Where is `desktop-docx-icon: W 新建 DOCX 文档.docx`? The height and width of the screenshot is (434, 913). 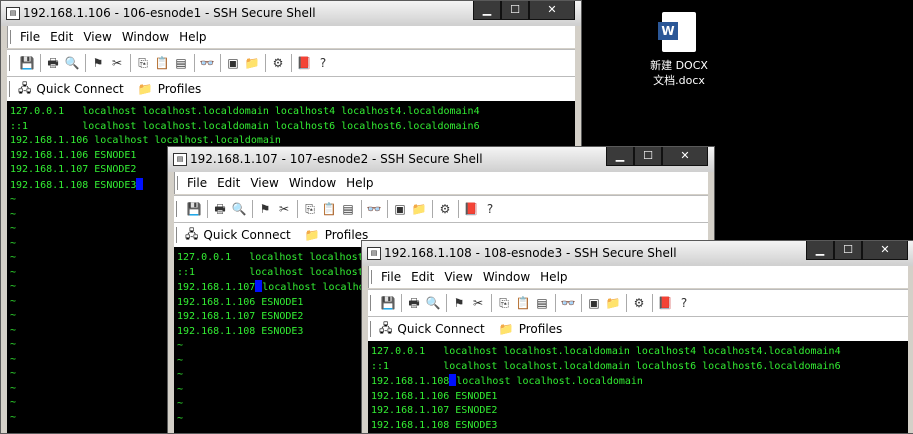 desktop-docx-icon: W 新建 DOCX 文档.docx is located at coordinates (679, 49).